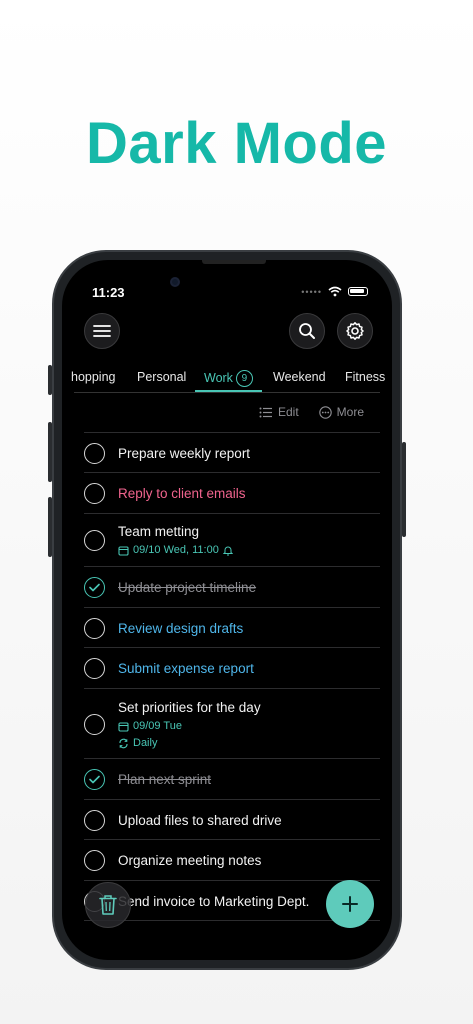 The image size is (473, 1024). I want to click on status-icons: •••••, so click(334, 291).